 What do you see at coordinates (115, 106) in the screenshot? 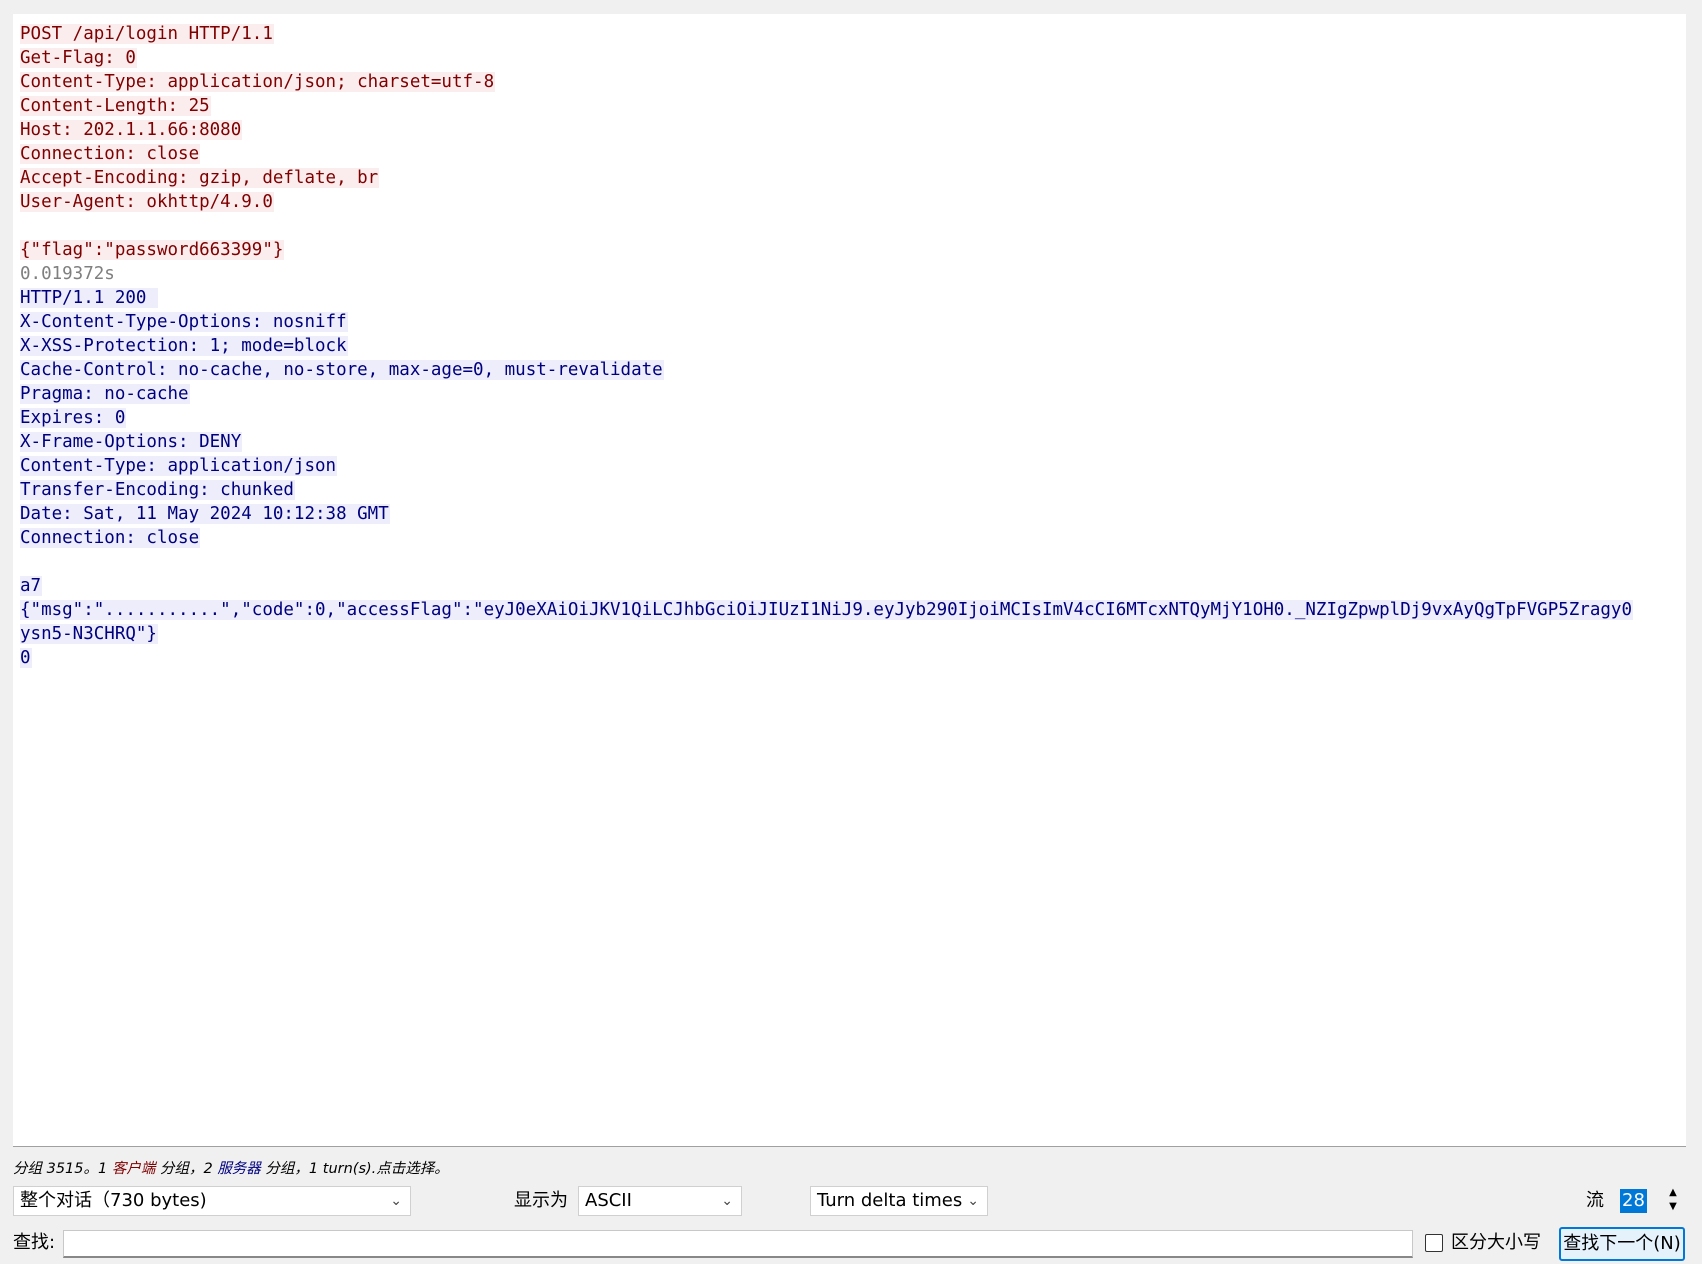
I see `client-line-text: Content-Length: 25` at bounding box center [115, 106].